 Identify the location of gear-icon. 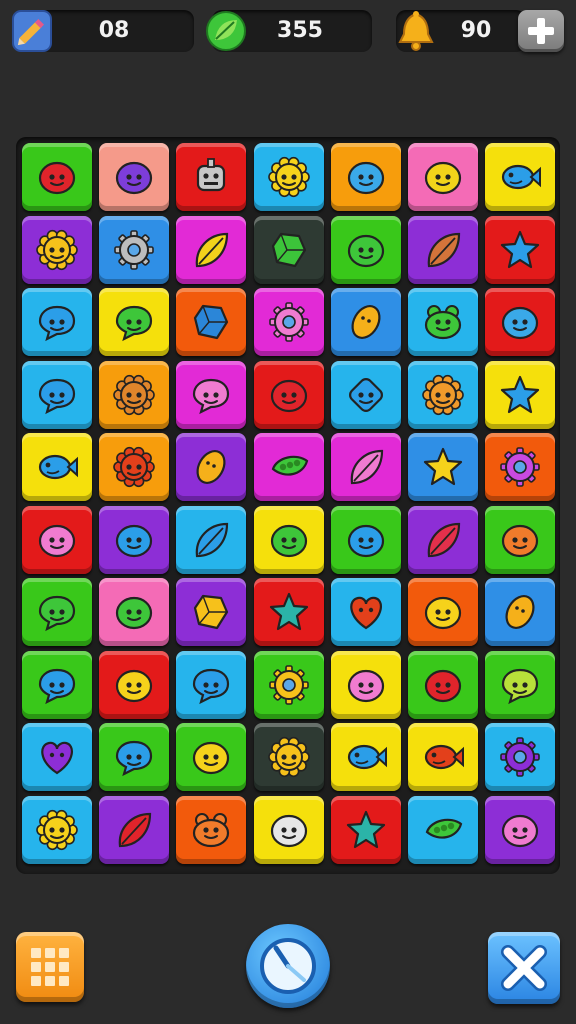
(134, 249).